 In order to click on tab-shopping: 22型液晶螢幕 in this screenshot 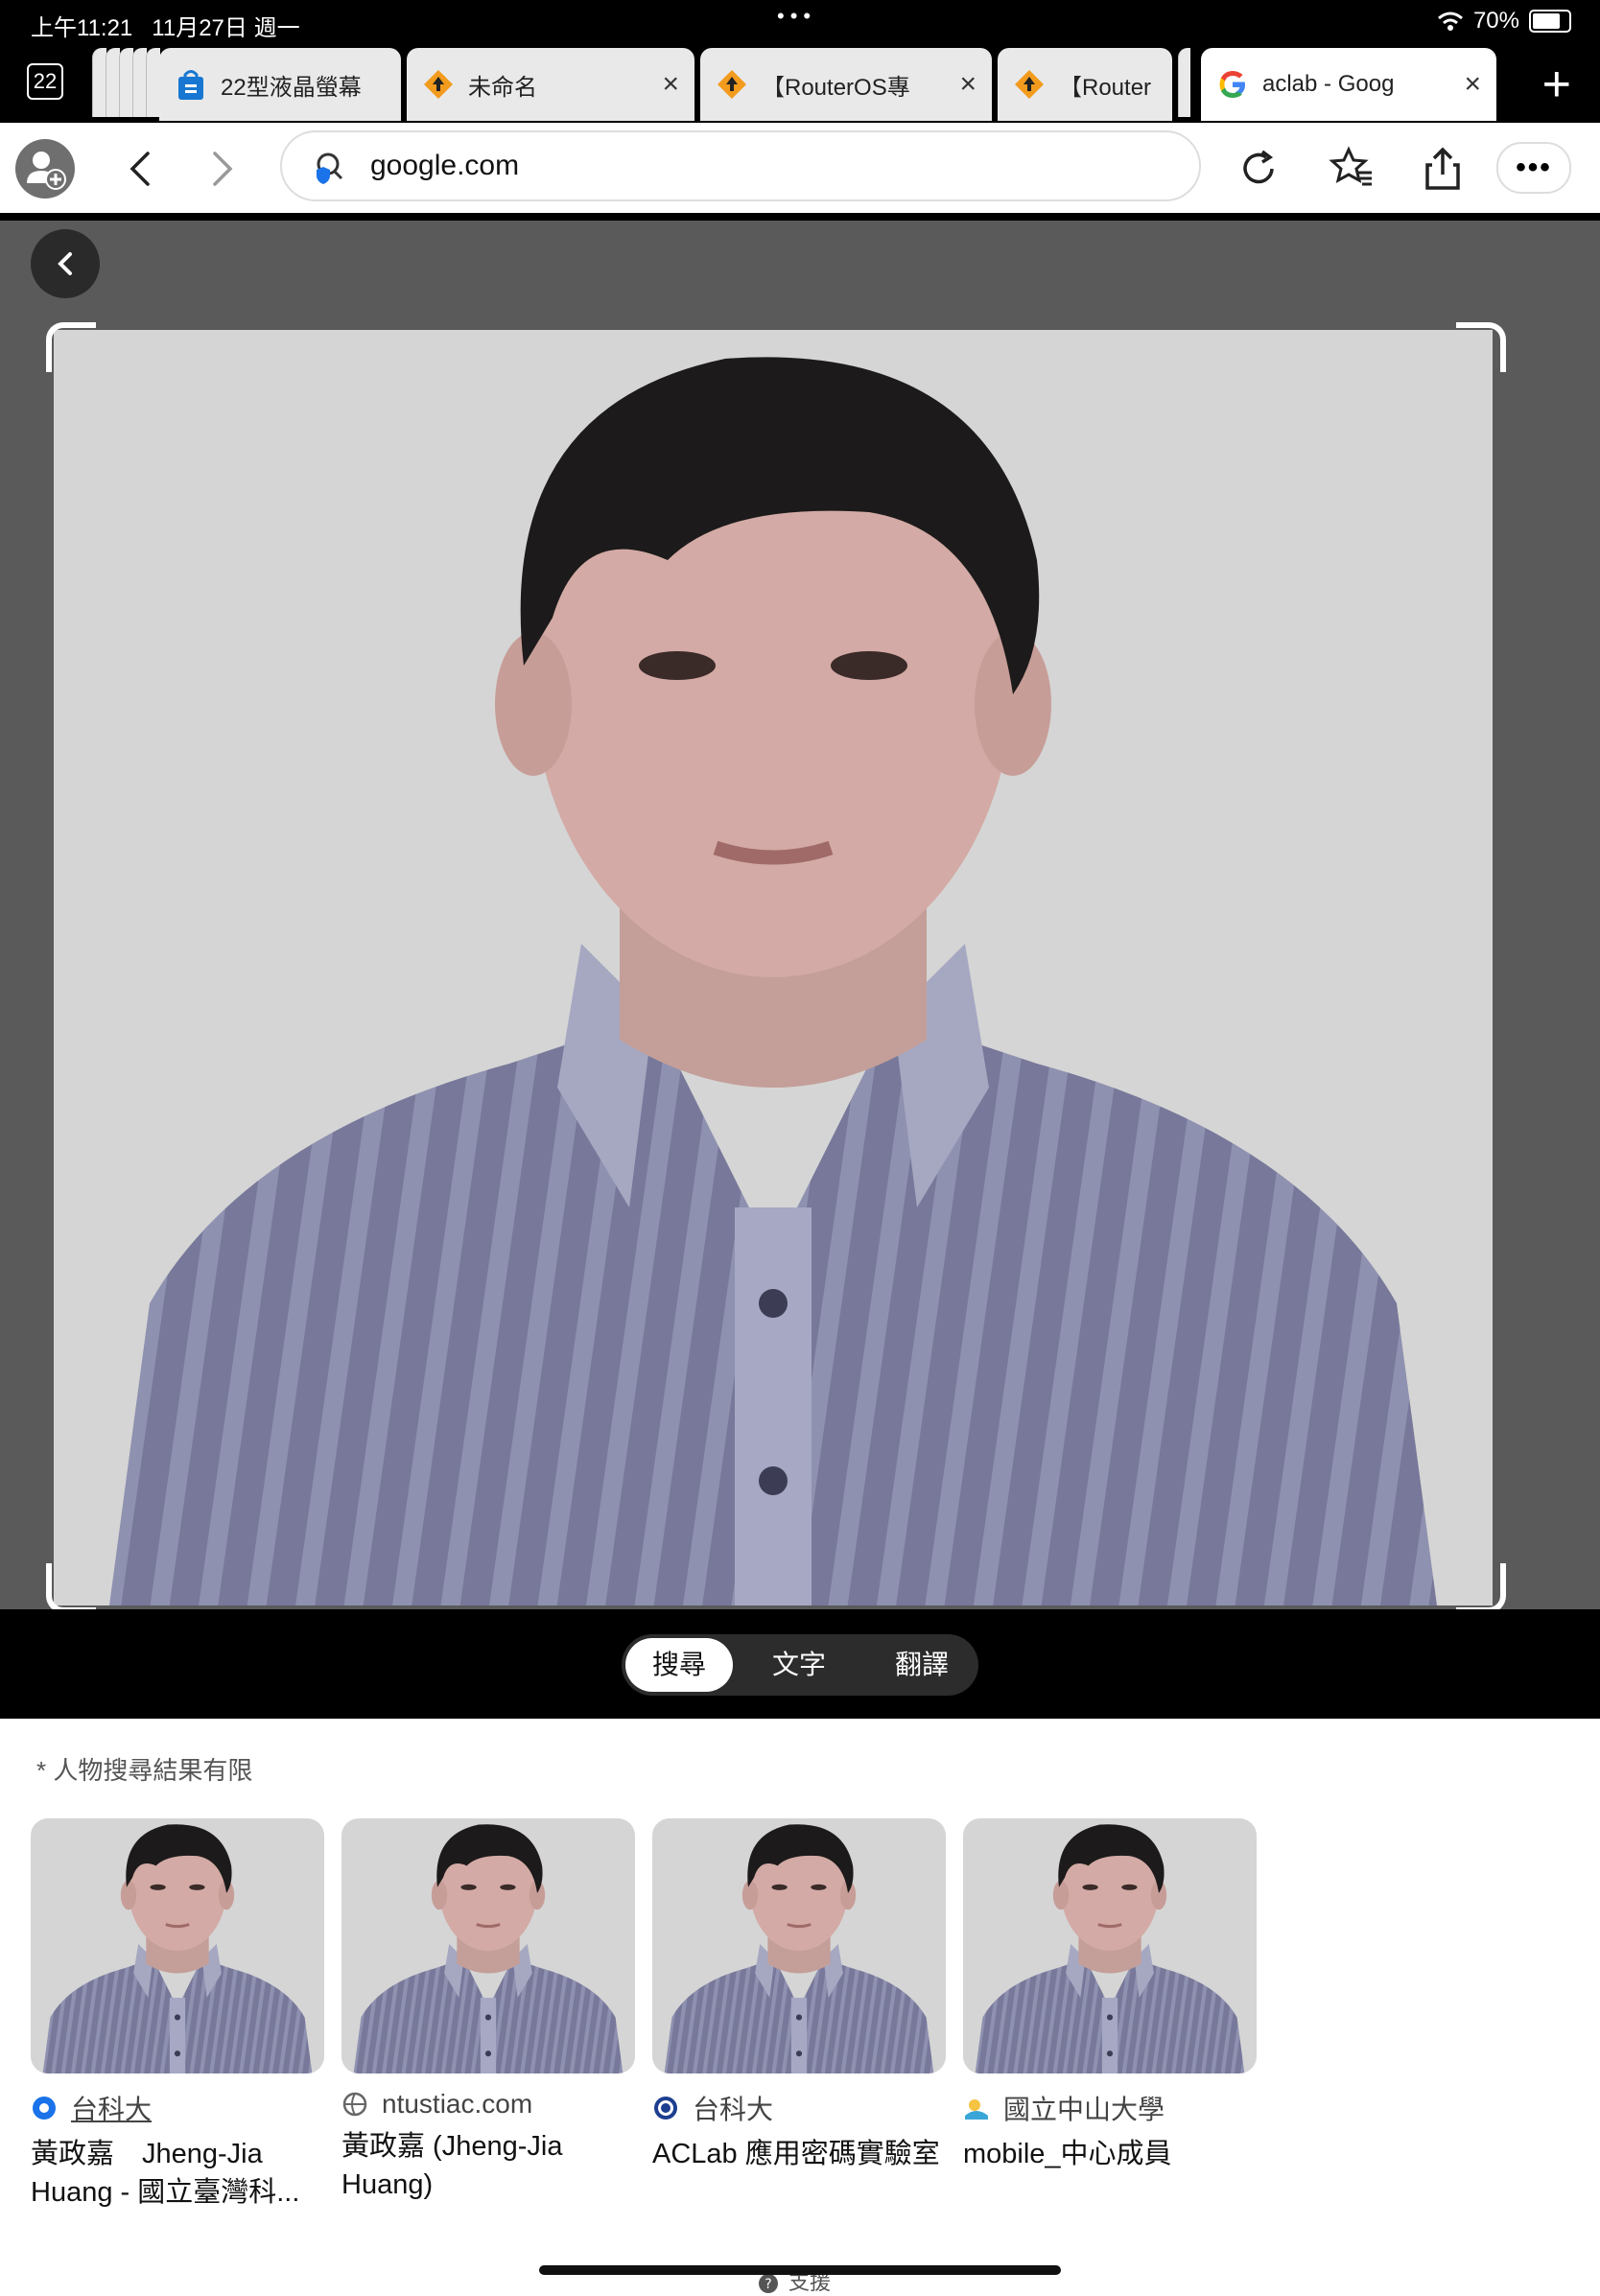, I will do `click(280, 84)`.